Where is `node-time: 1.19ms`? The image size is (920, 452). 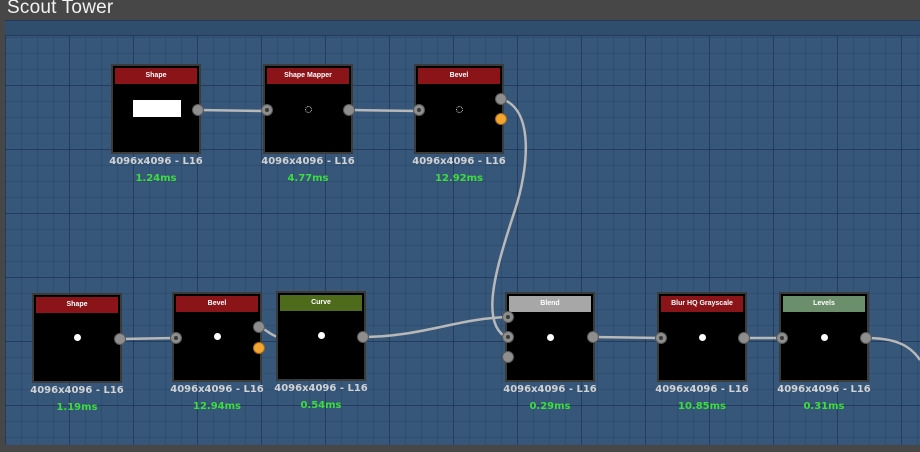
node-time: 1.19ms is located at coordinates (77, 407).